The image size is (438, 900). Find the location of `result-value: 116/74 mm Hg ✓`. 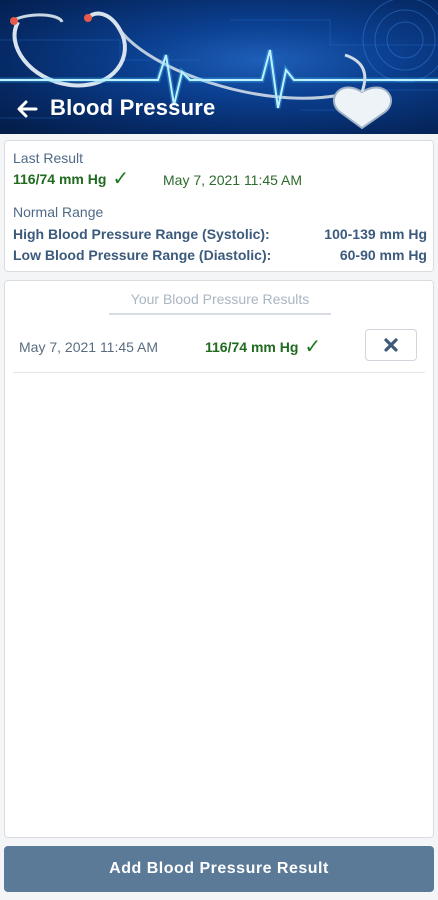

result-value: 116/74 mm Hg ✓ is located at coordinates (263, 347).